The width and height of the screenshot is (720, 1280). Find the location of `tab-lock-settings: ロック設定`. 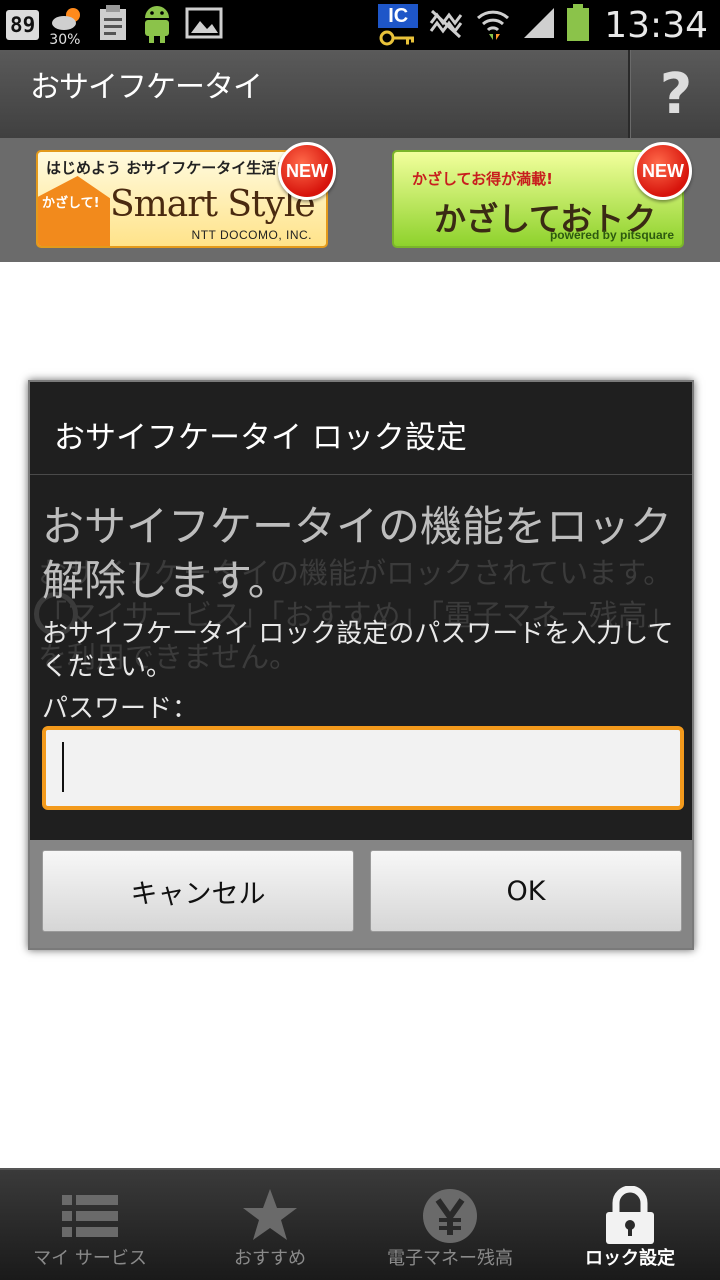

tab-lock-settings: ロック設定 is located at coordinates (630, 1225).